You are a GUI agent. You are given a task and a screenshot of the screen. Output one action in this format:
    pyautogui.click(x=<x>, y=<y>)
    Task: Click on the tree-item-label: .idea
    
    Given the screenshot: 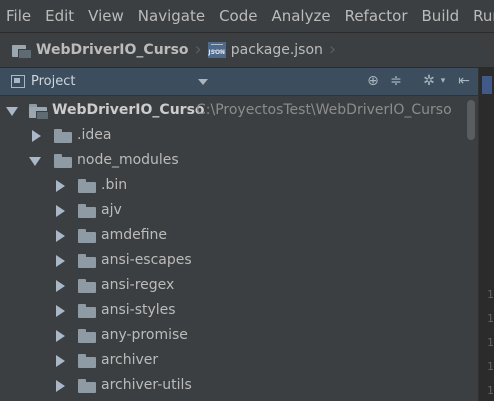 What is the action you would take?
    pyautogui.click(x=94, y=135)
    